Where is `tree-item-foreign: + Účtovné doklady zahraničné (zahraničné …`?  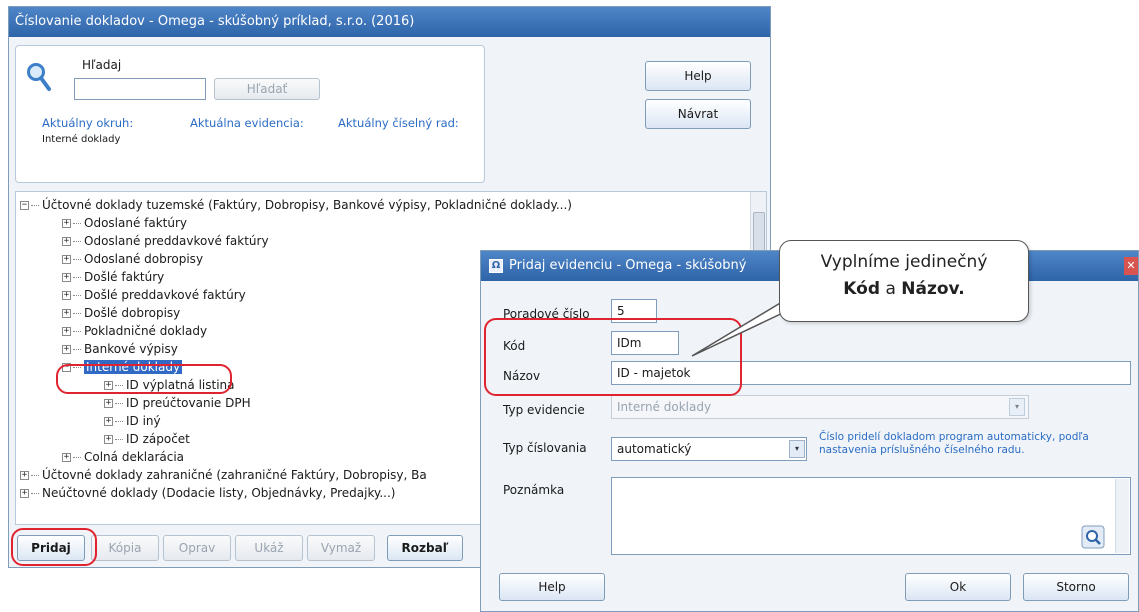 tree-item-foreign: + Účtovné doklady zahraničné (zahraničné … is located at coordinates (223, 475).